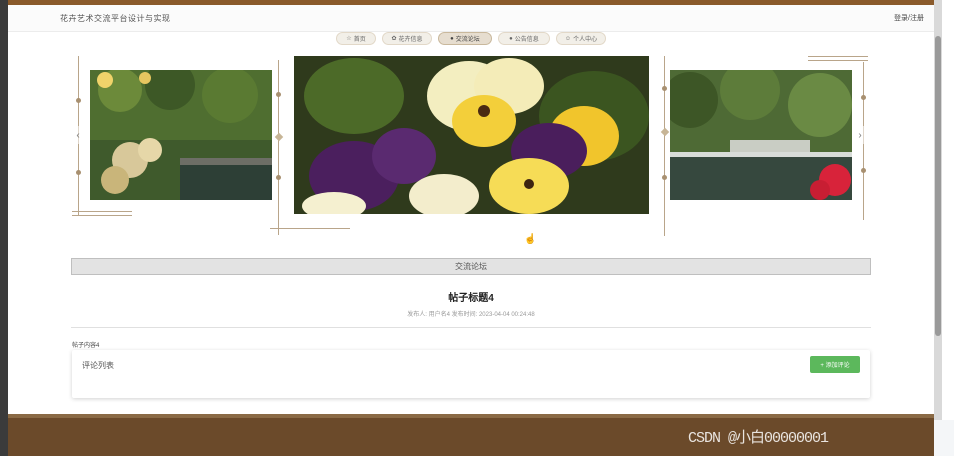 This screenshot has width=954, height=456. I want to click on garden-bridge-image, so click(761, 135).